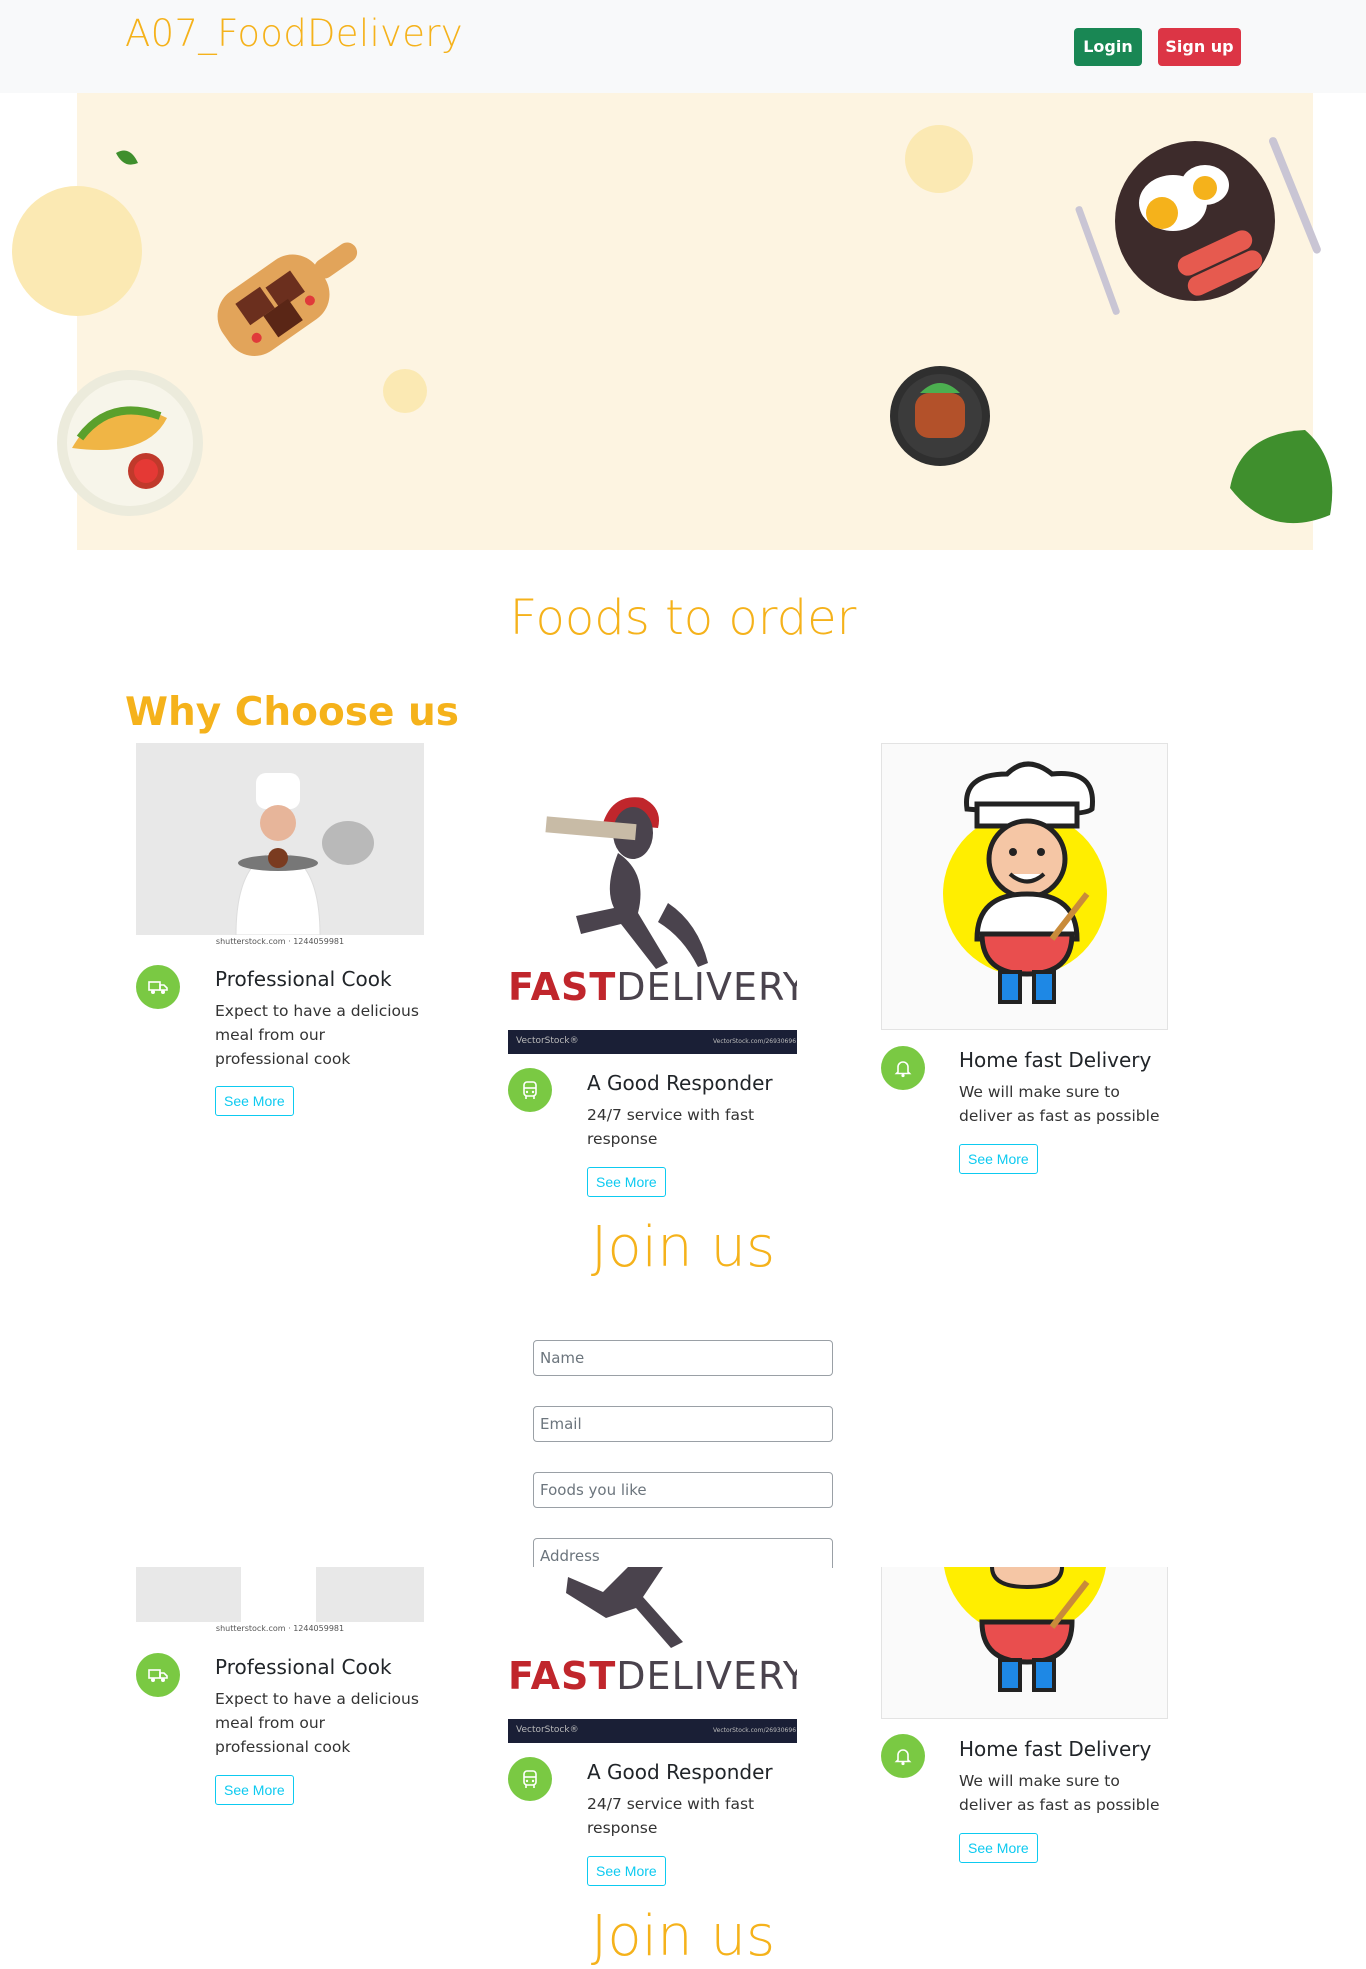  I want to click on breakfast-plate-icon, so click(1198, 226).